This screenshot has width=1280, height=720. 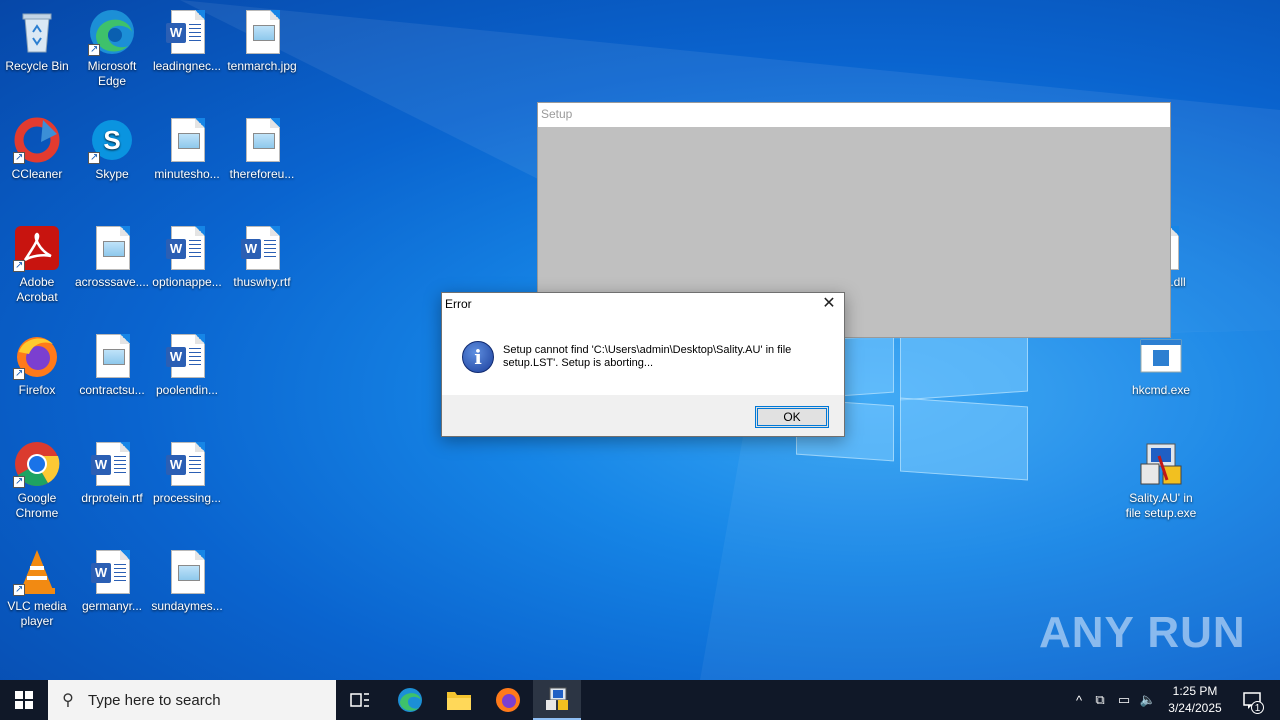 What do you see at coordinates (37, 174) in the screenshot?
I see `icon-label: CCleaner` at bounding box center [37, 174].